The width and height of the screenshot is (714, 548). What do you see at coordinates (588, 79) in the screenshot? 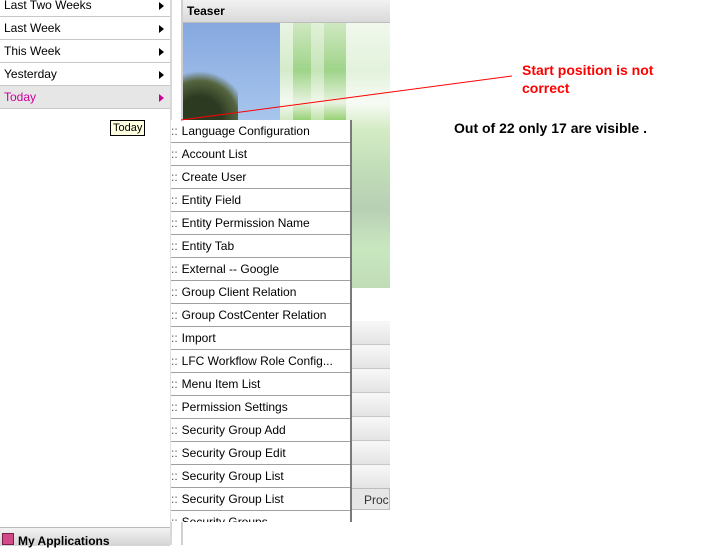
I see `annotation-start-position: Start position is not correct` at bounding box center [588, 79].